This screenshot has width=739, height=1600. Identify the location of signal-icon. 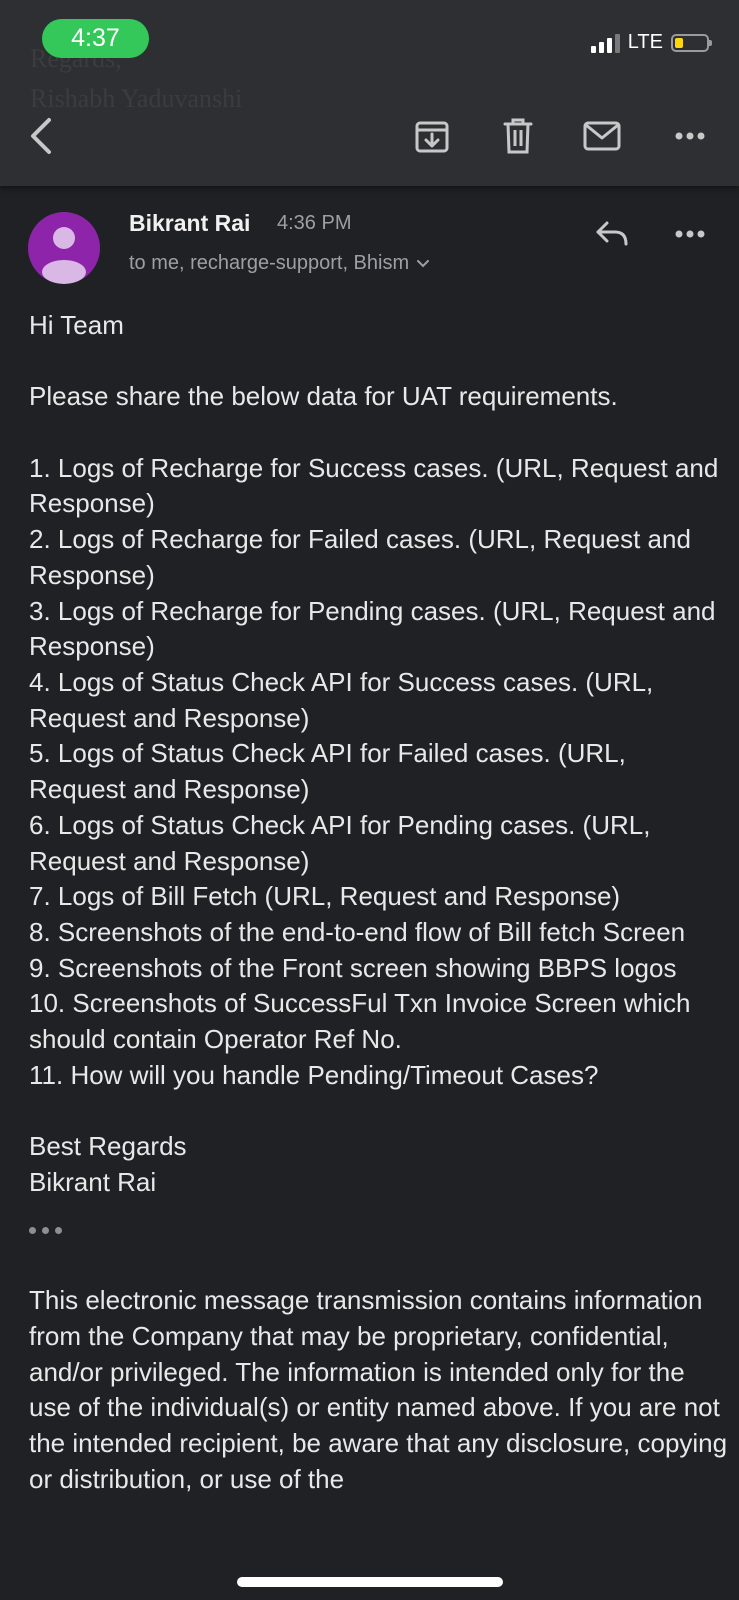
(605, 43).